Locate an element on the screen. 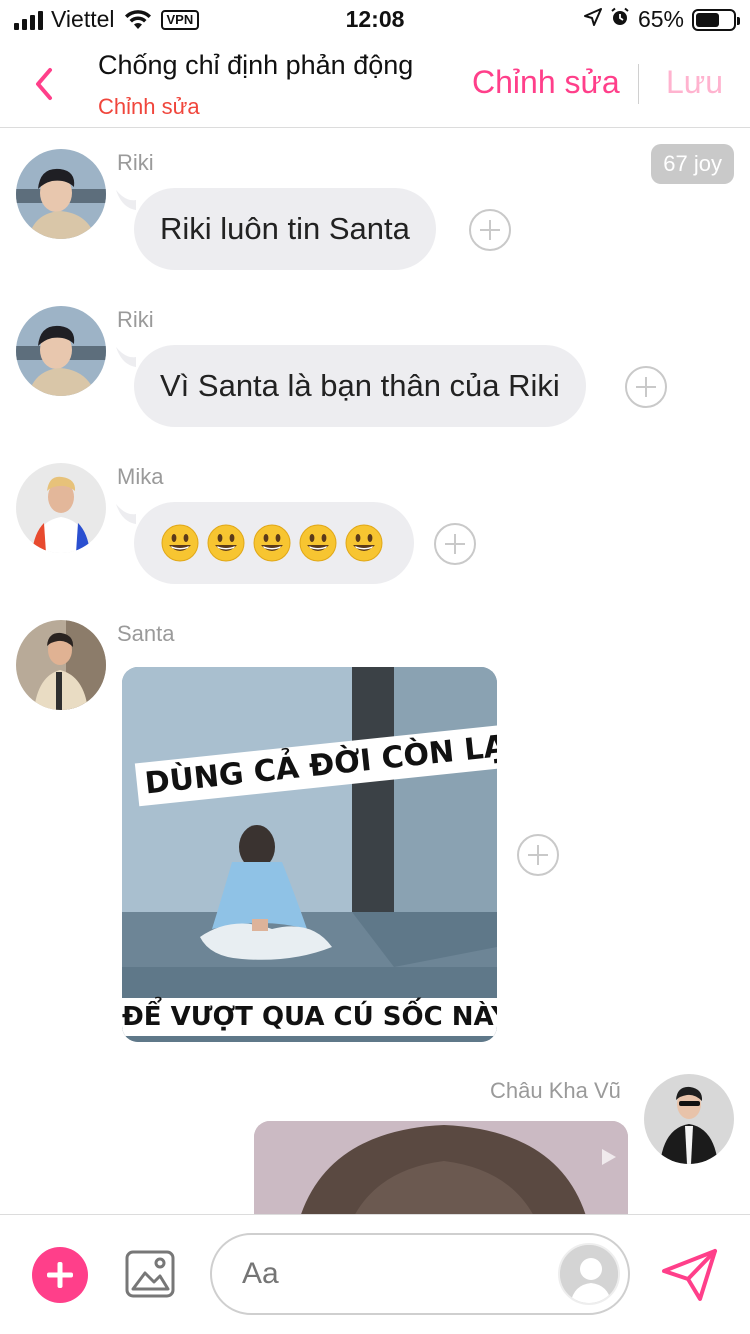 Image resolution: width=750 pixels, height=1334 pixels. status-right: 65% is located at coordinates (661, 19).